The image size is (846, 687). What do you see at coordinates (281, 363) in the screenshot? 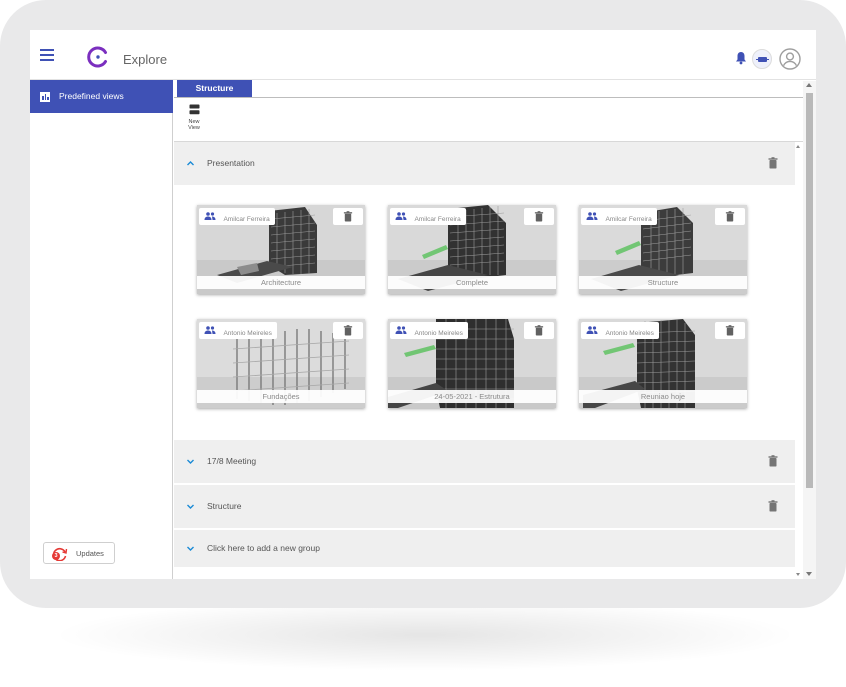
I see `view-card: Antonio Meireles Fundações` at bounding box center [281, 363].